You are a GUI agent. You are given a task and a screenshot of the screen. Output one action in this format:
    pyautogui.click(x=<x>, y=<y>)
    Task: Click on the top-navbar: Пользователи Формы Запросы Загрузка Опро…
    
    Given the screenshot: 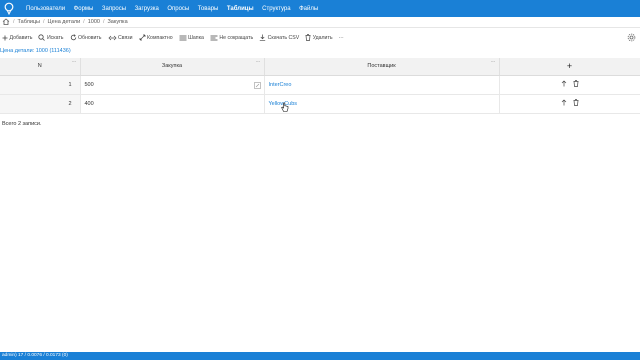 What is the action you would take?
    pyautogui.click(x=320, y=8)
    